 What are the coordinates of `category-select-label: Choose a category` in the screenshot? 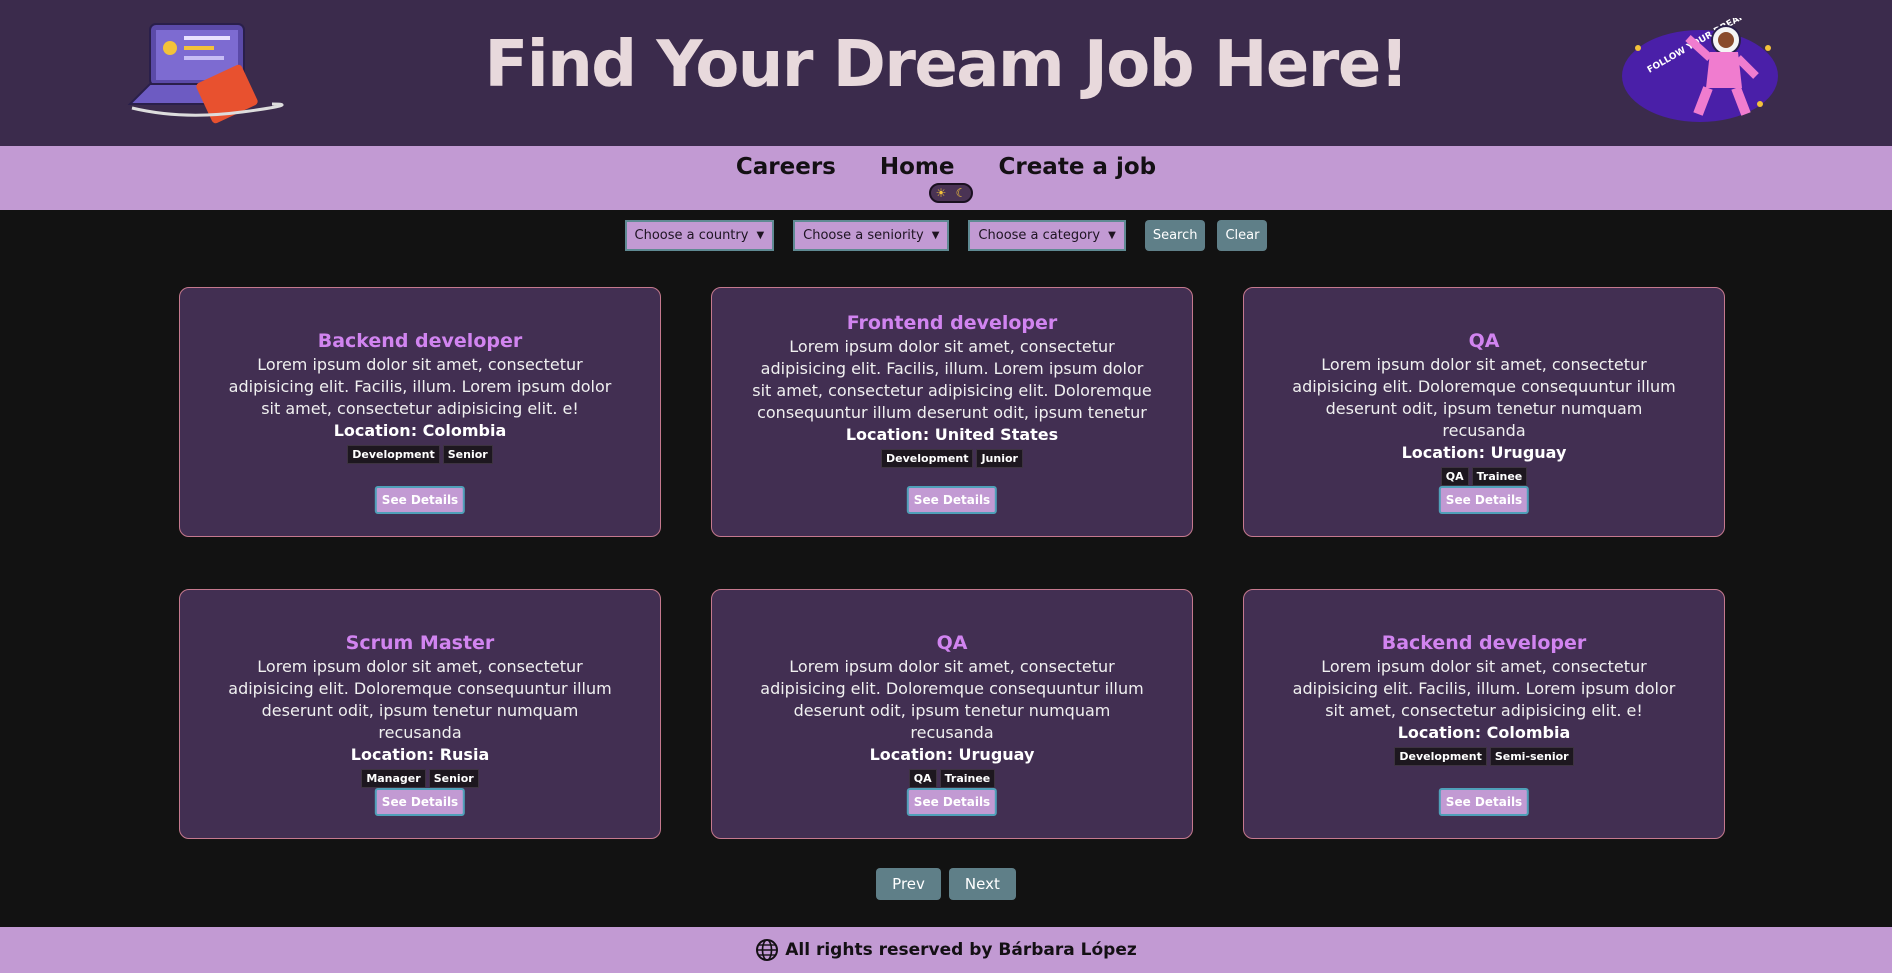 It's located at (1039, 235).